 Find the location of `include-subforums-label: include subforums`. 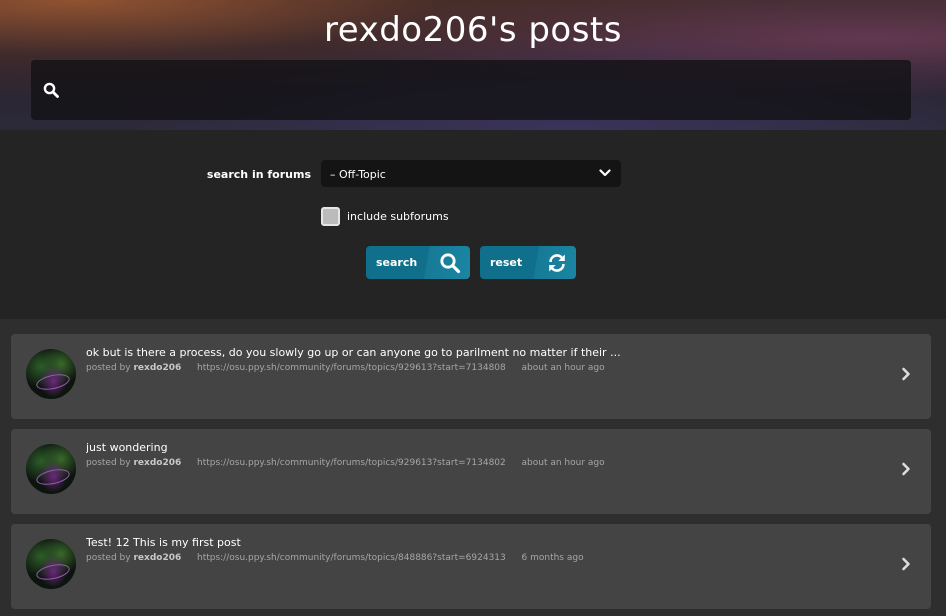

include-subforums-label: include subforums is located at coordinates (398, 216).